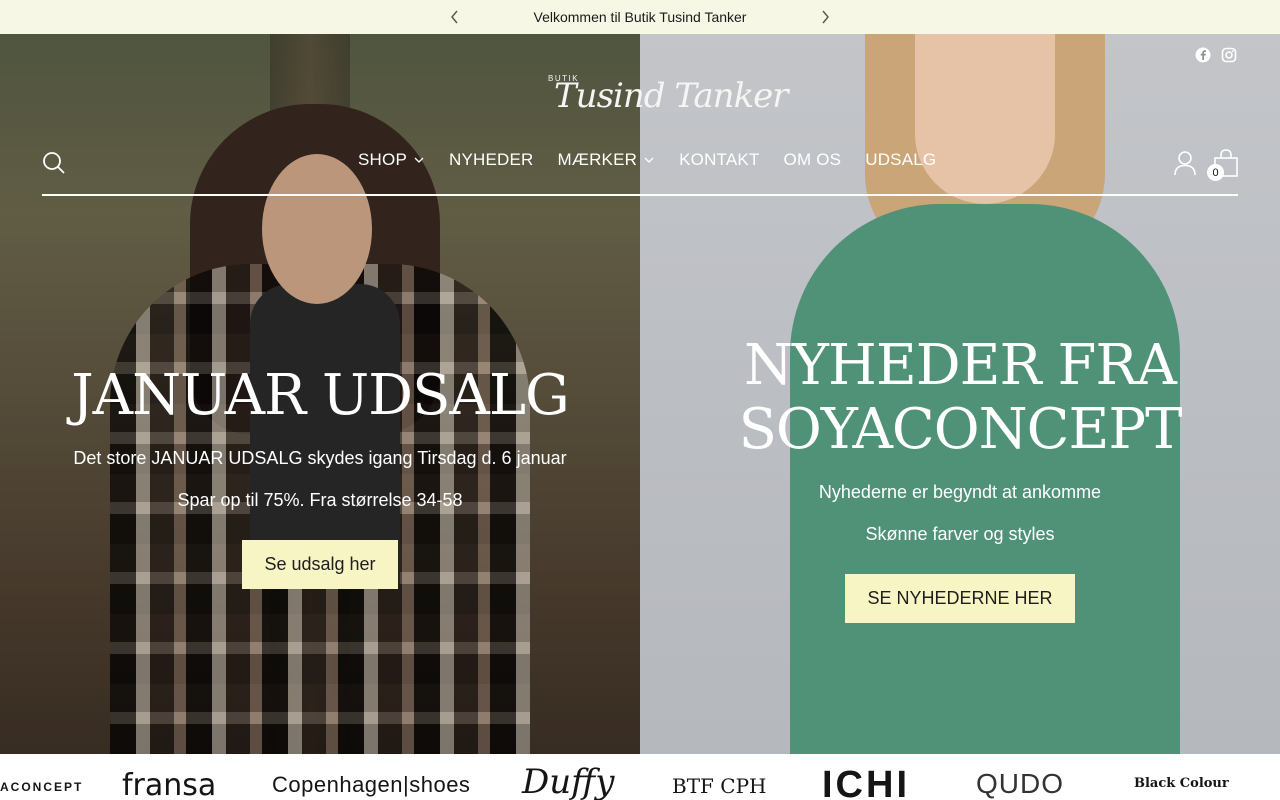  What do you see at coordinates (382, 159) in the screenshot?
I see `nav-item-label: SHOP` at bounding box center [382, 159].